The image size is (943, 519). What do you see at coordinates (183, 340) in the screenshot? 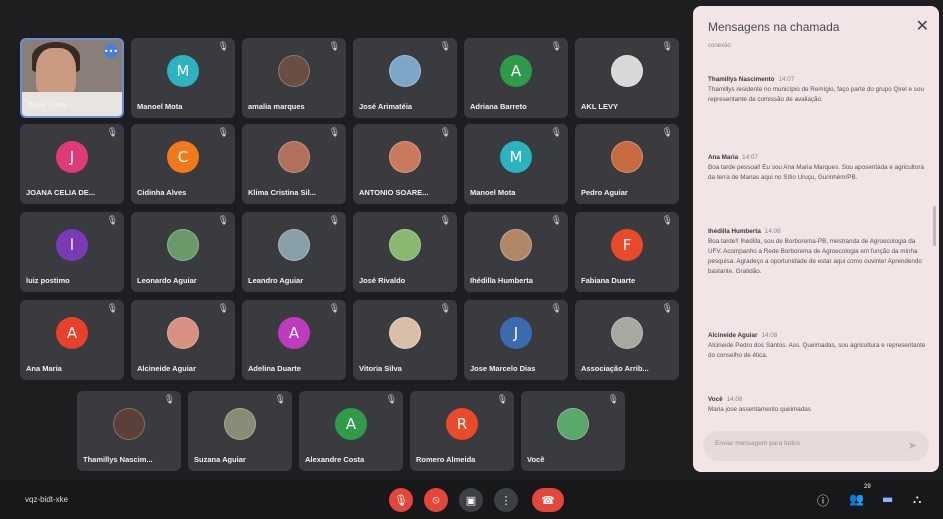
I see `participant-tile: 🎙︎ Alcineide Aguiar` at bounding box center [183, 340].